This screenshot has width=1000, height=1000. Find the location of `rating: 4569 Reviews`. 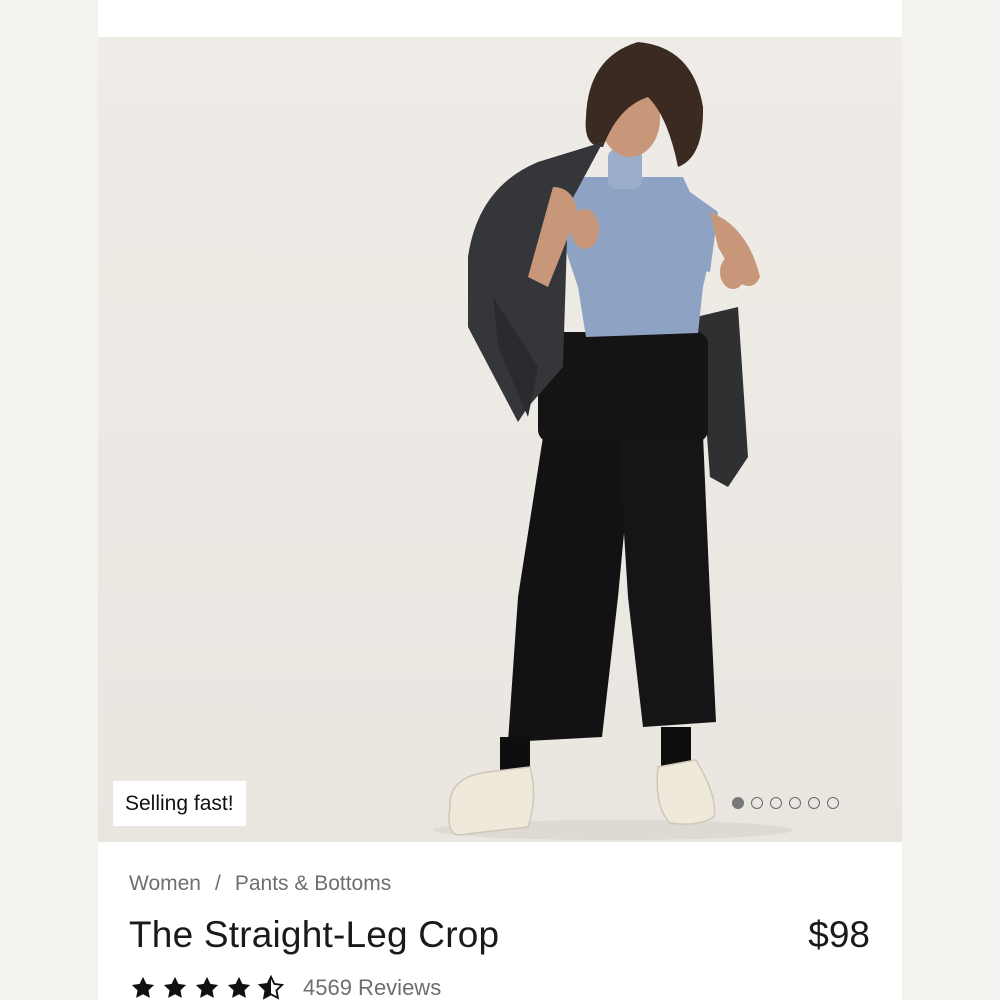

rating: 4569 Reviews is located at coordinates (285, 987).